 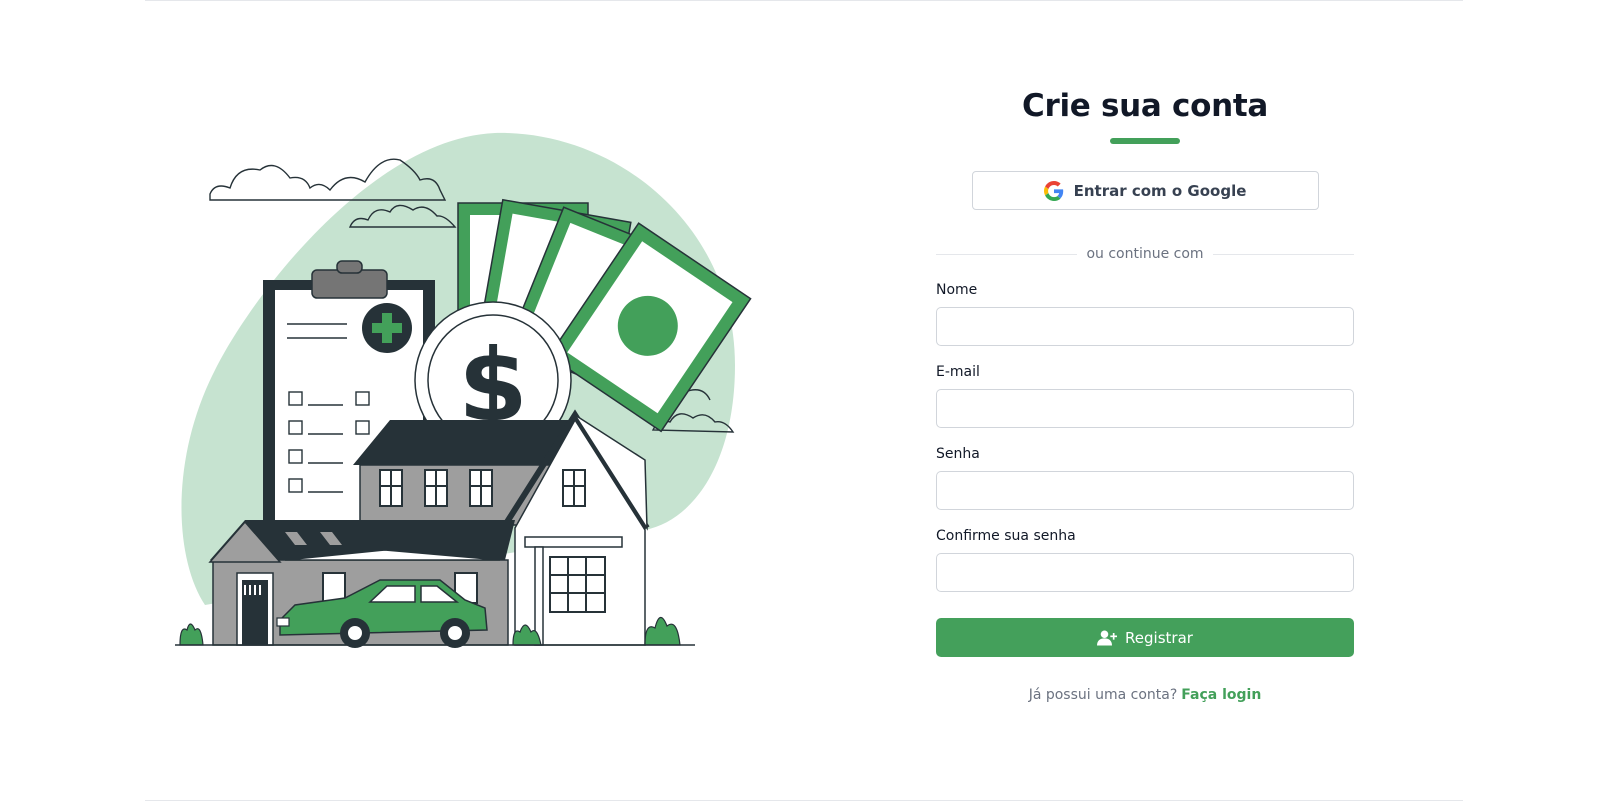 I want to click on user-plus-icon, so click(x=1107, y=637).